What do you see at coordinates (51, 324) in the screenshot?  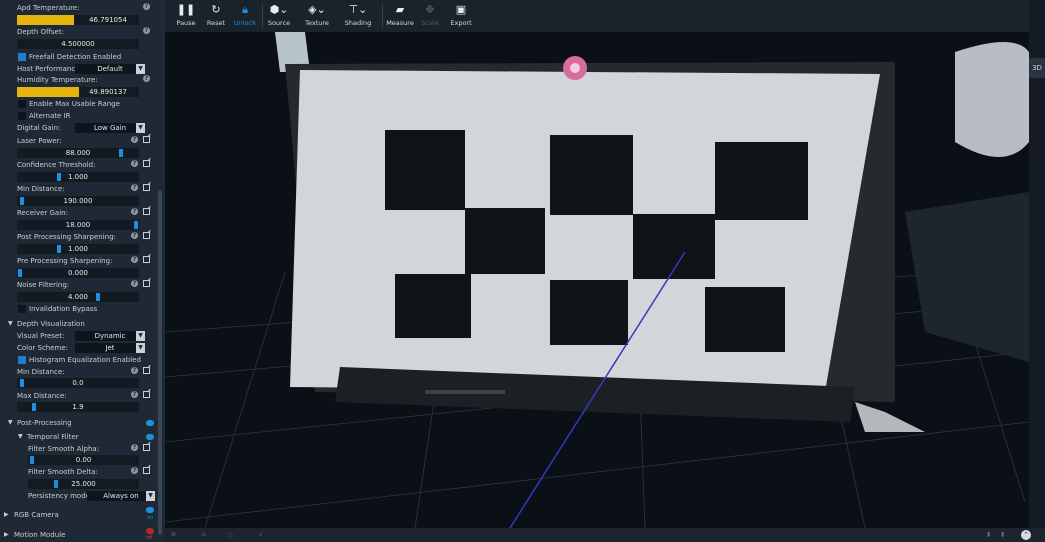 I see `depth-visualization-label: Depth Visualization` at bounding box center [51, 324].